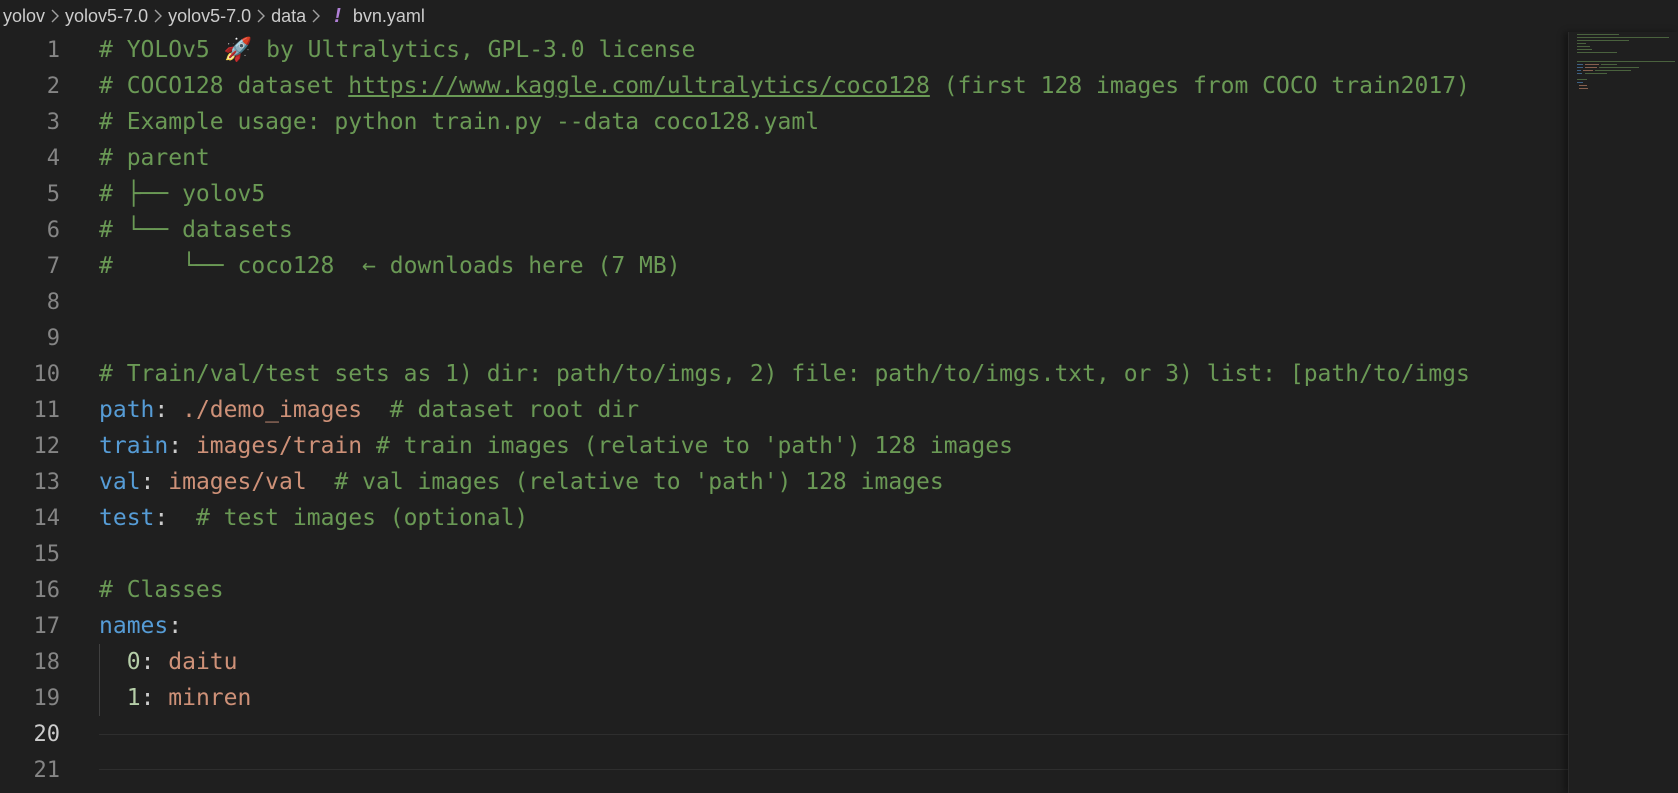  Describe the element at coordinates (53, 50) in the screenshot. I see `line-number: 1` at that location.